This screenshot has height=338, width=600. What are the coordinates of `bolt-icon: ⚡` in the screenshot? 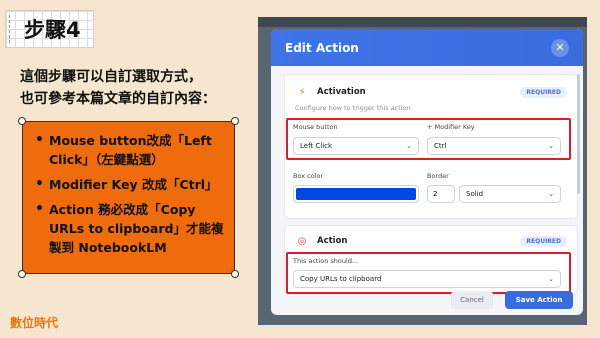 It's located at (302, 92).